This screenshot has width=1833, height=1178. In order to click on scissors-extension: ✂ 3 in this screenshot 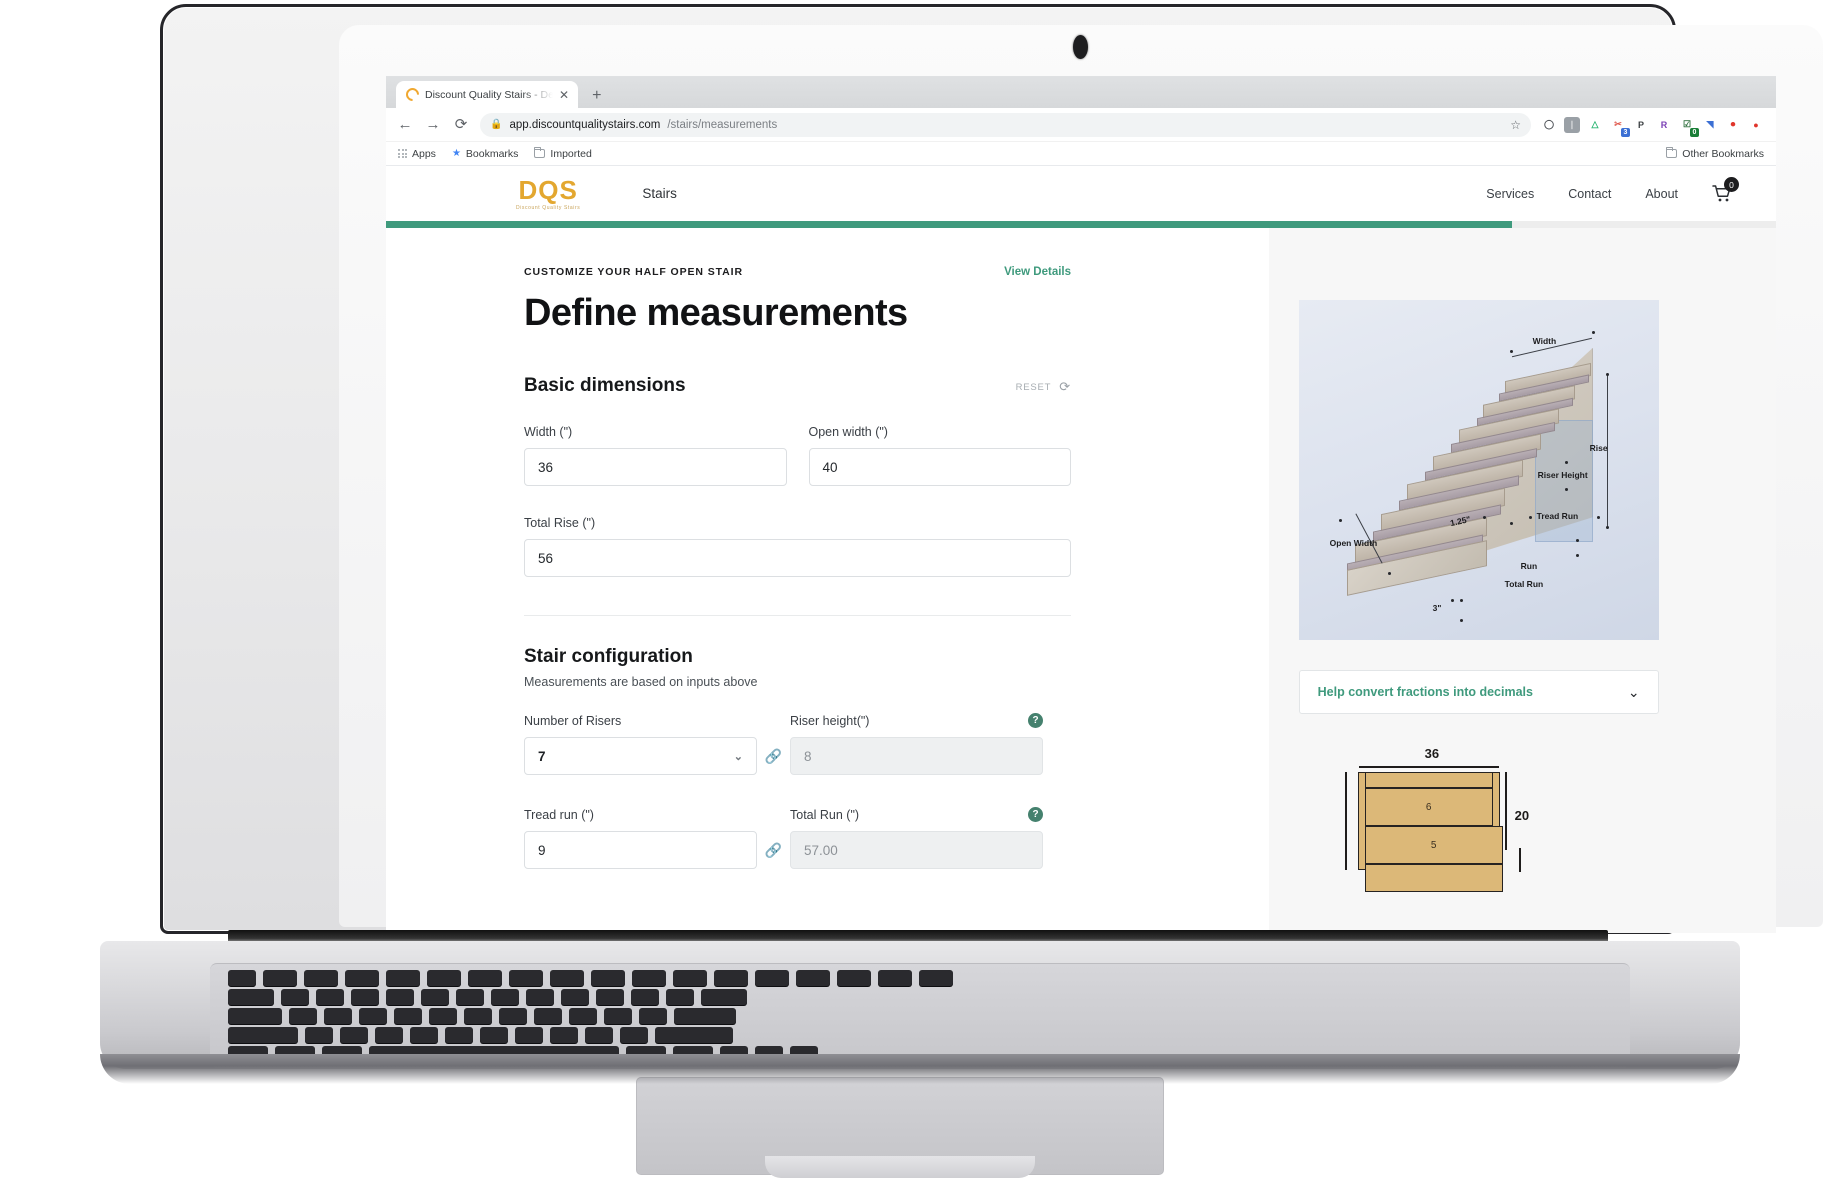, I will do `click(1620, 126)`.